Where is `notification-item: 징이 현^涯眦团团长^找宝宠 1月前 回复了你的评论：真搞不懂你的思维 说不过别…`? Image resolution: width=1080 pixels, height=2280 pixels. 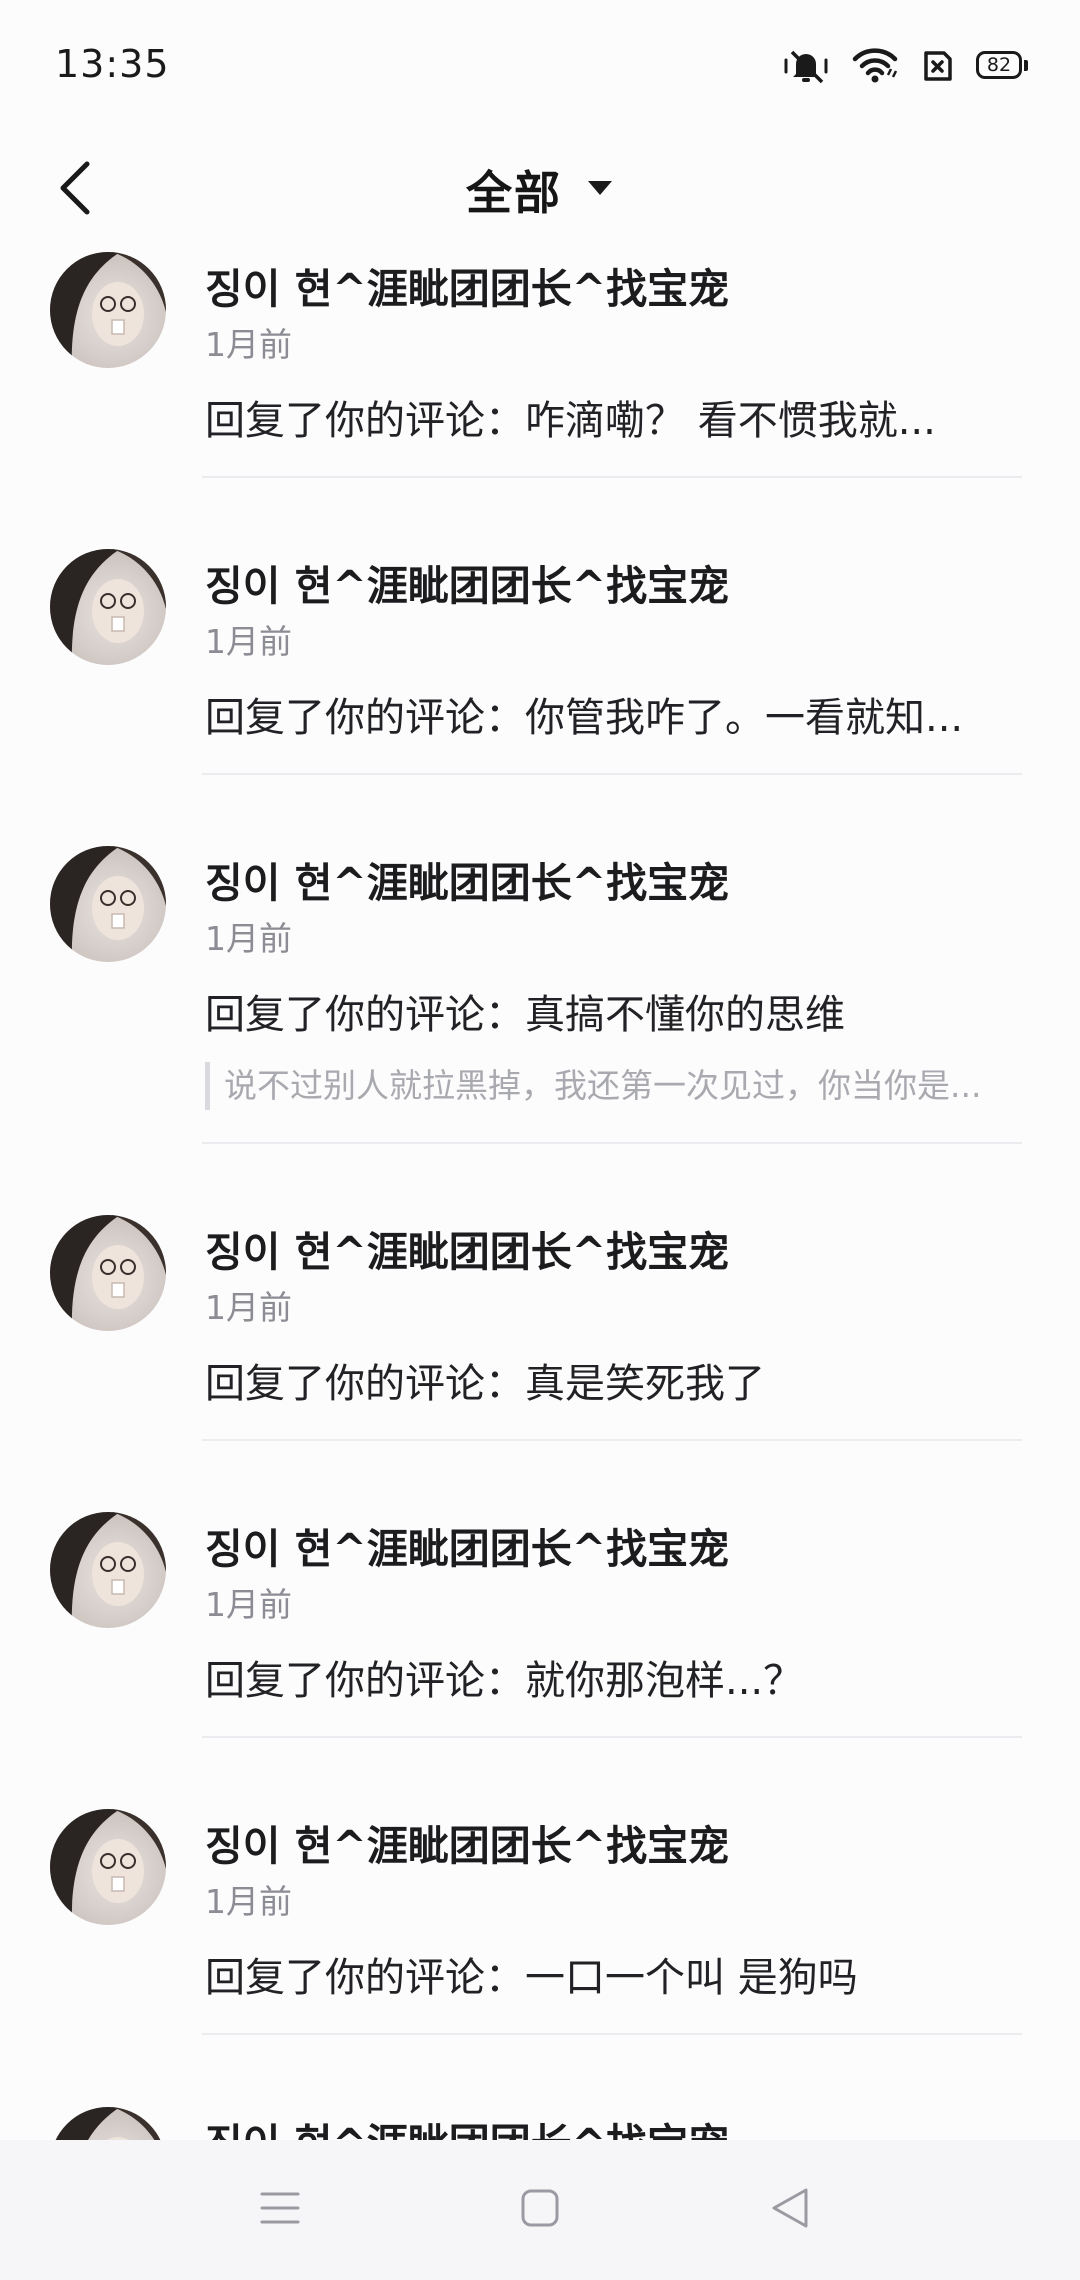 notification-item: 징이 현^涯眦团团长^找宝宠 1月前 回复了你的评论：真搞不懂你的思维 说不过别… is located at coordinates (540, 994).